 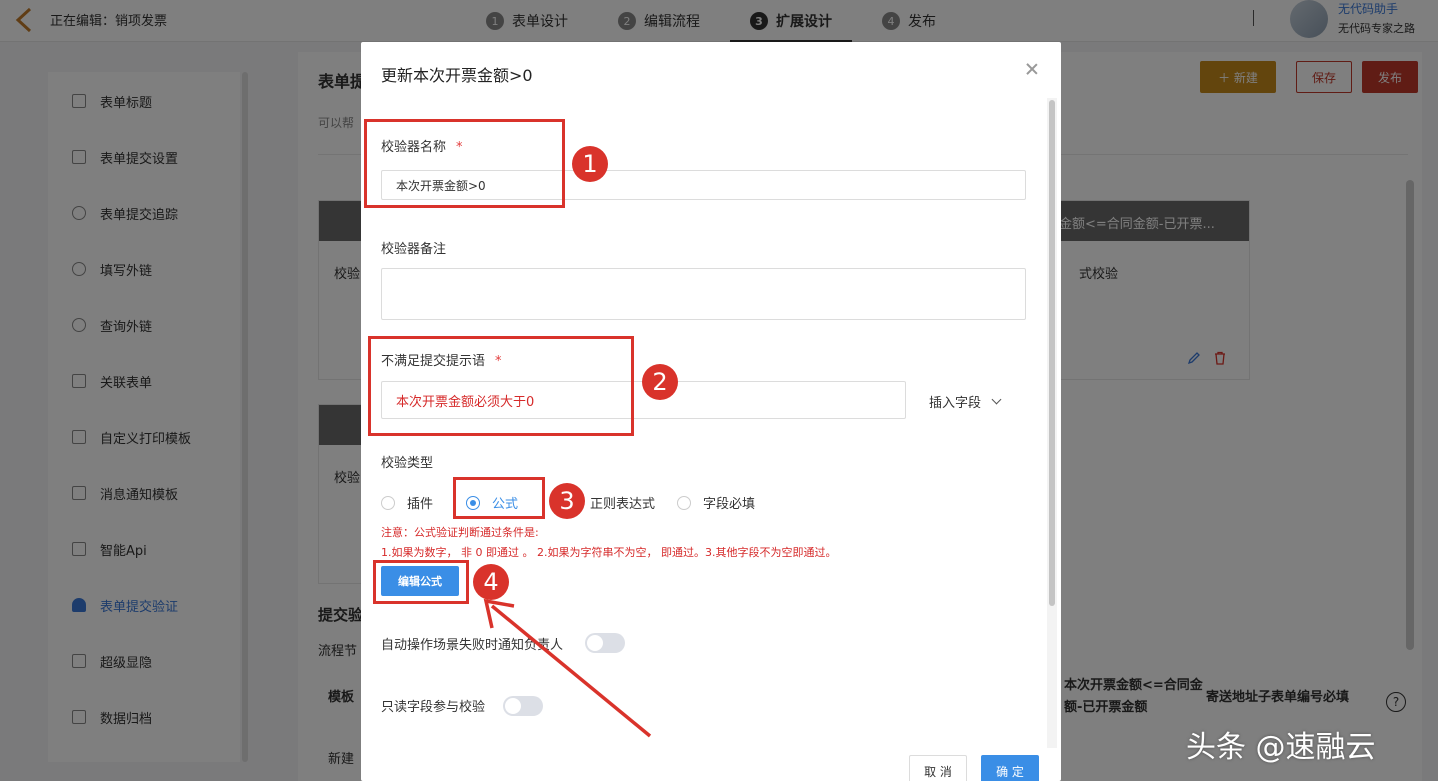 I want to click on confirm-button: 确 定, so click(x=1010, y=768).